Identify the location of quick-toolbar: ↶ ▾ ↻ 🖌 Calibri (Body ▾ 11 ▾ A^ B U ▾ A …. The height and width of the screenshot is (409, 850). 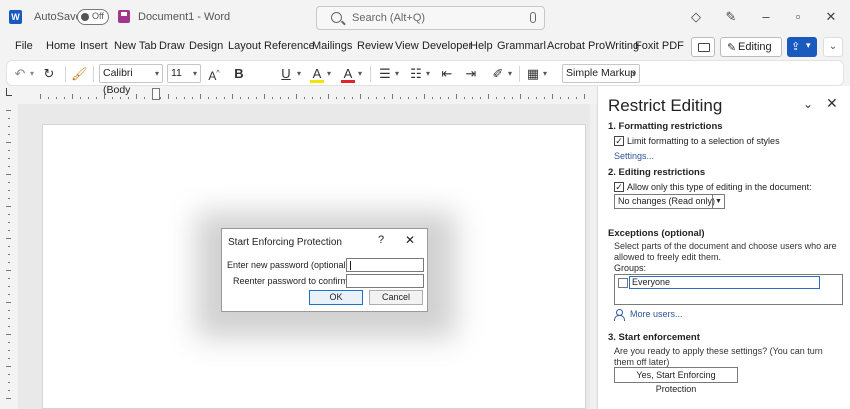
(425, 78).